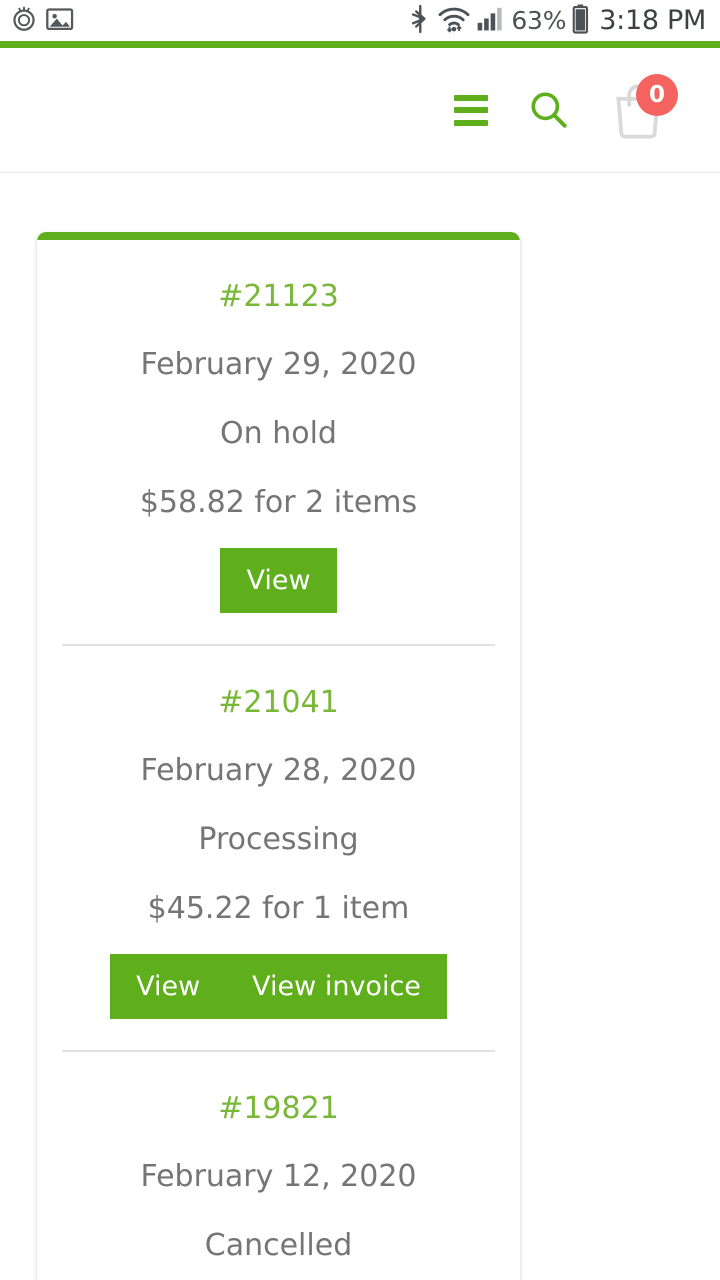 Image resolution: width=720 pixels, height=1280 pixels. I want to click on order-status: Cancelled, so click(278, 1245).